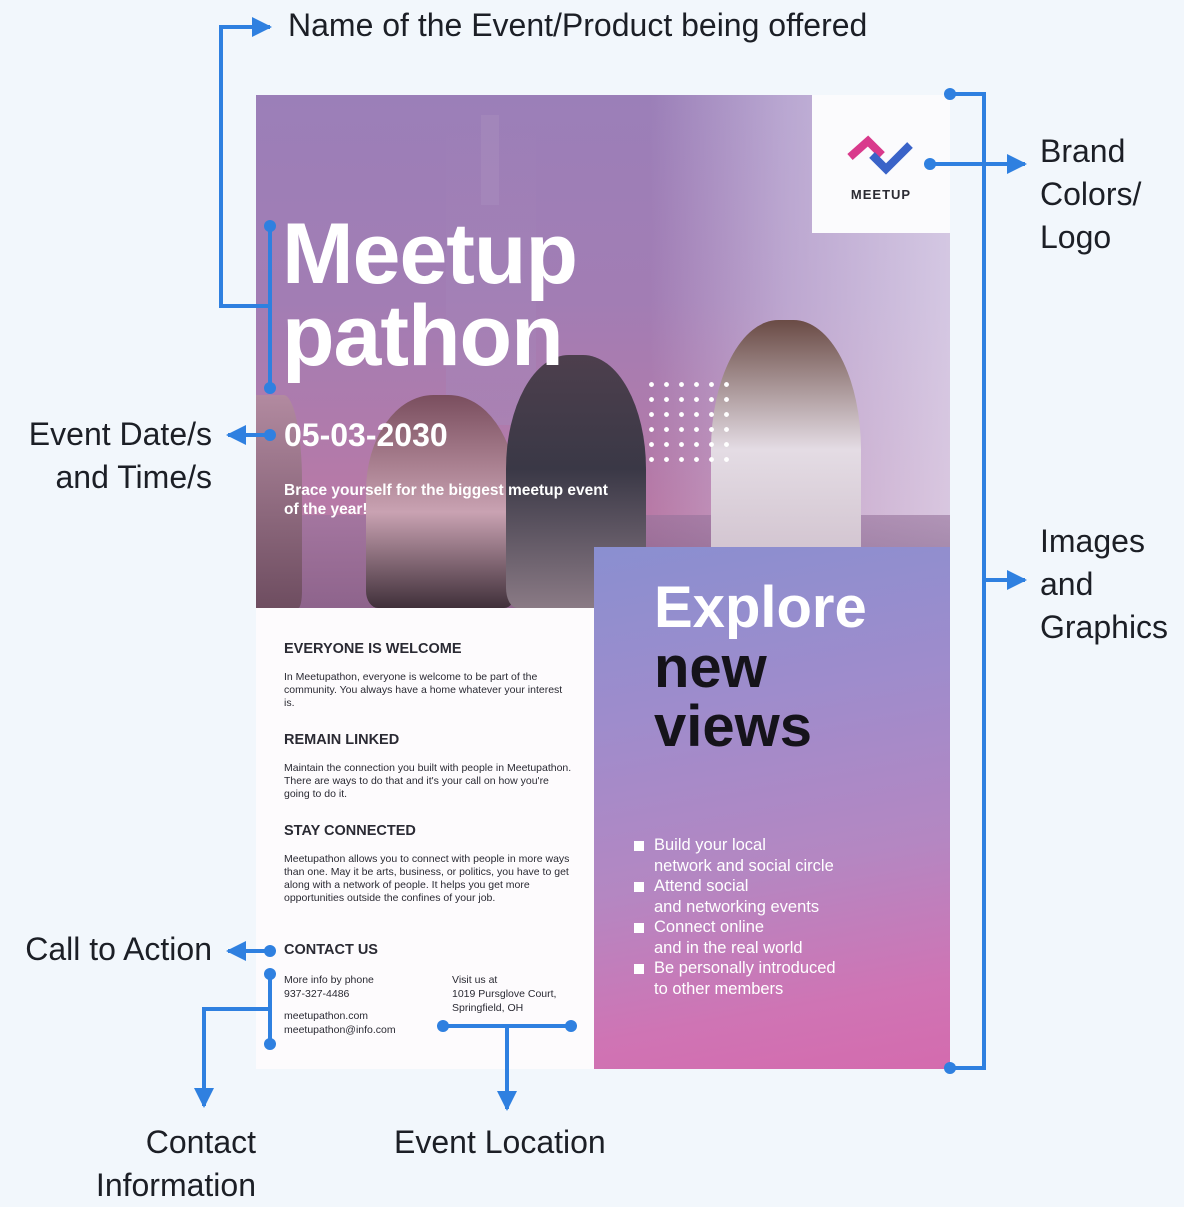  I want to click on label-cta: Call to Action, so click(118, 949).